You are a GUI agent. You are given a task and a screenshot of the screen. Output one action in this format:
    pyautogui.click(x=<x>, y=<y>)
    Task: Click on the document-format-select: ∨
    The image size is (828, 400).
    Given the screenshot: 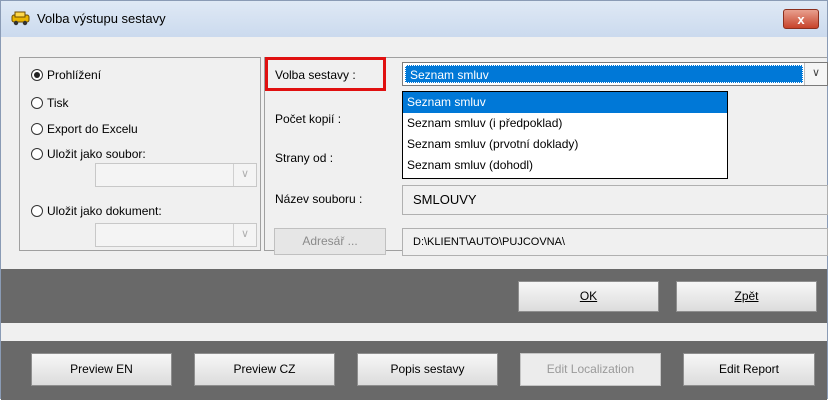 What is the action you would take?
    pyautogui.click(x=176, y=235)
    